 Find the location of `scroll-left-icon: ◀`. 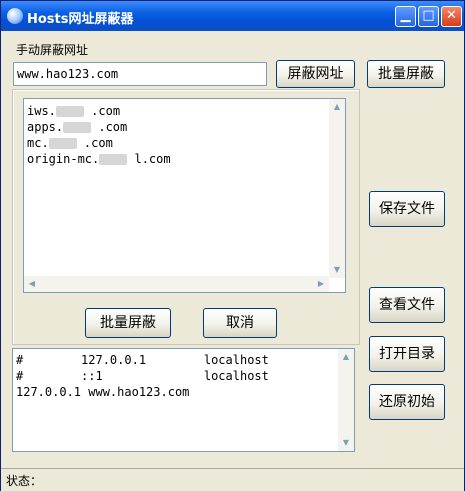

scroll-left-icon: ◀ is located at coordinates (32, 284).